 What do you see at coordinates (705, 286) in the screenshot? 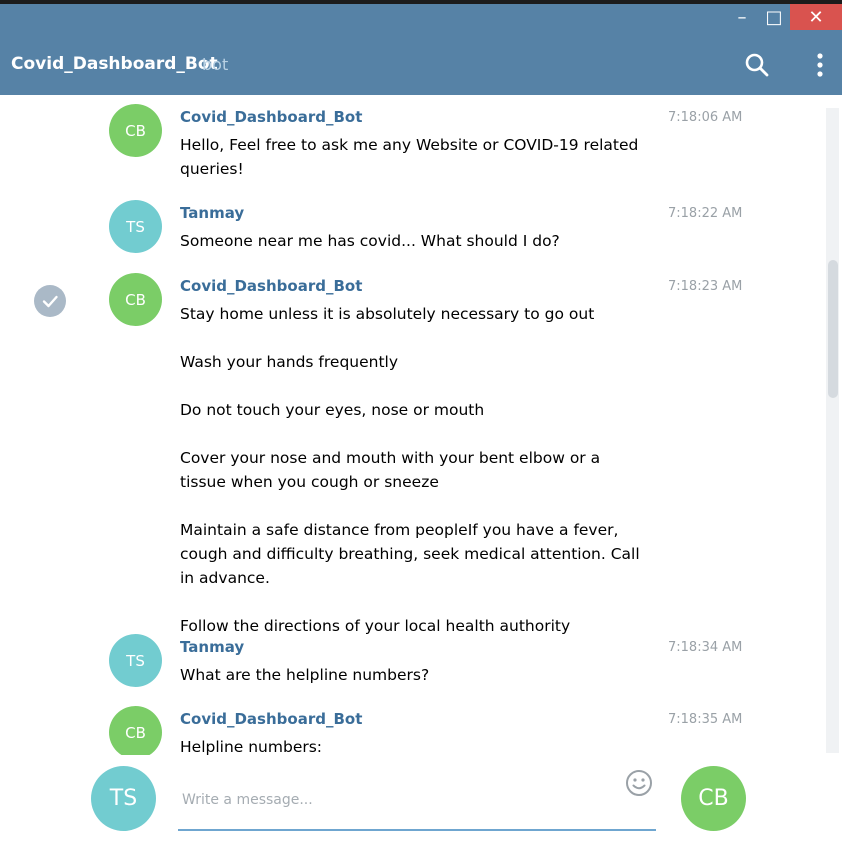
I see `message-time: 7:18:23 AM` at bounding box center [705, 286].